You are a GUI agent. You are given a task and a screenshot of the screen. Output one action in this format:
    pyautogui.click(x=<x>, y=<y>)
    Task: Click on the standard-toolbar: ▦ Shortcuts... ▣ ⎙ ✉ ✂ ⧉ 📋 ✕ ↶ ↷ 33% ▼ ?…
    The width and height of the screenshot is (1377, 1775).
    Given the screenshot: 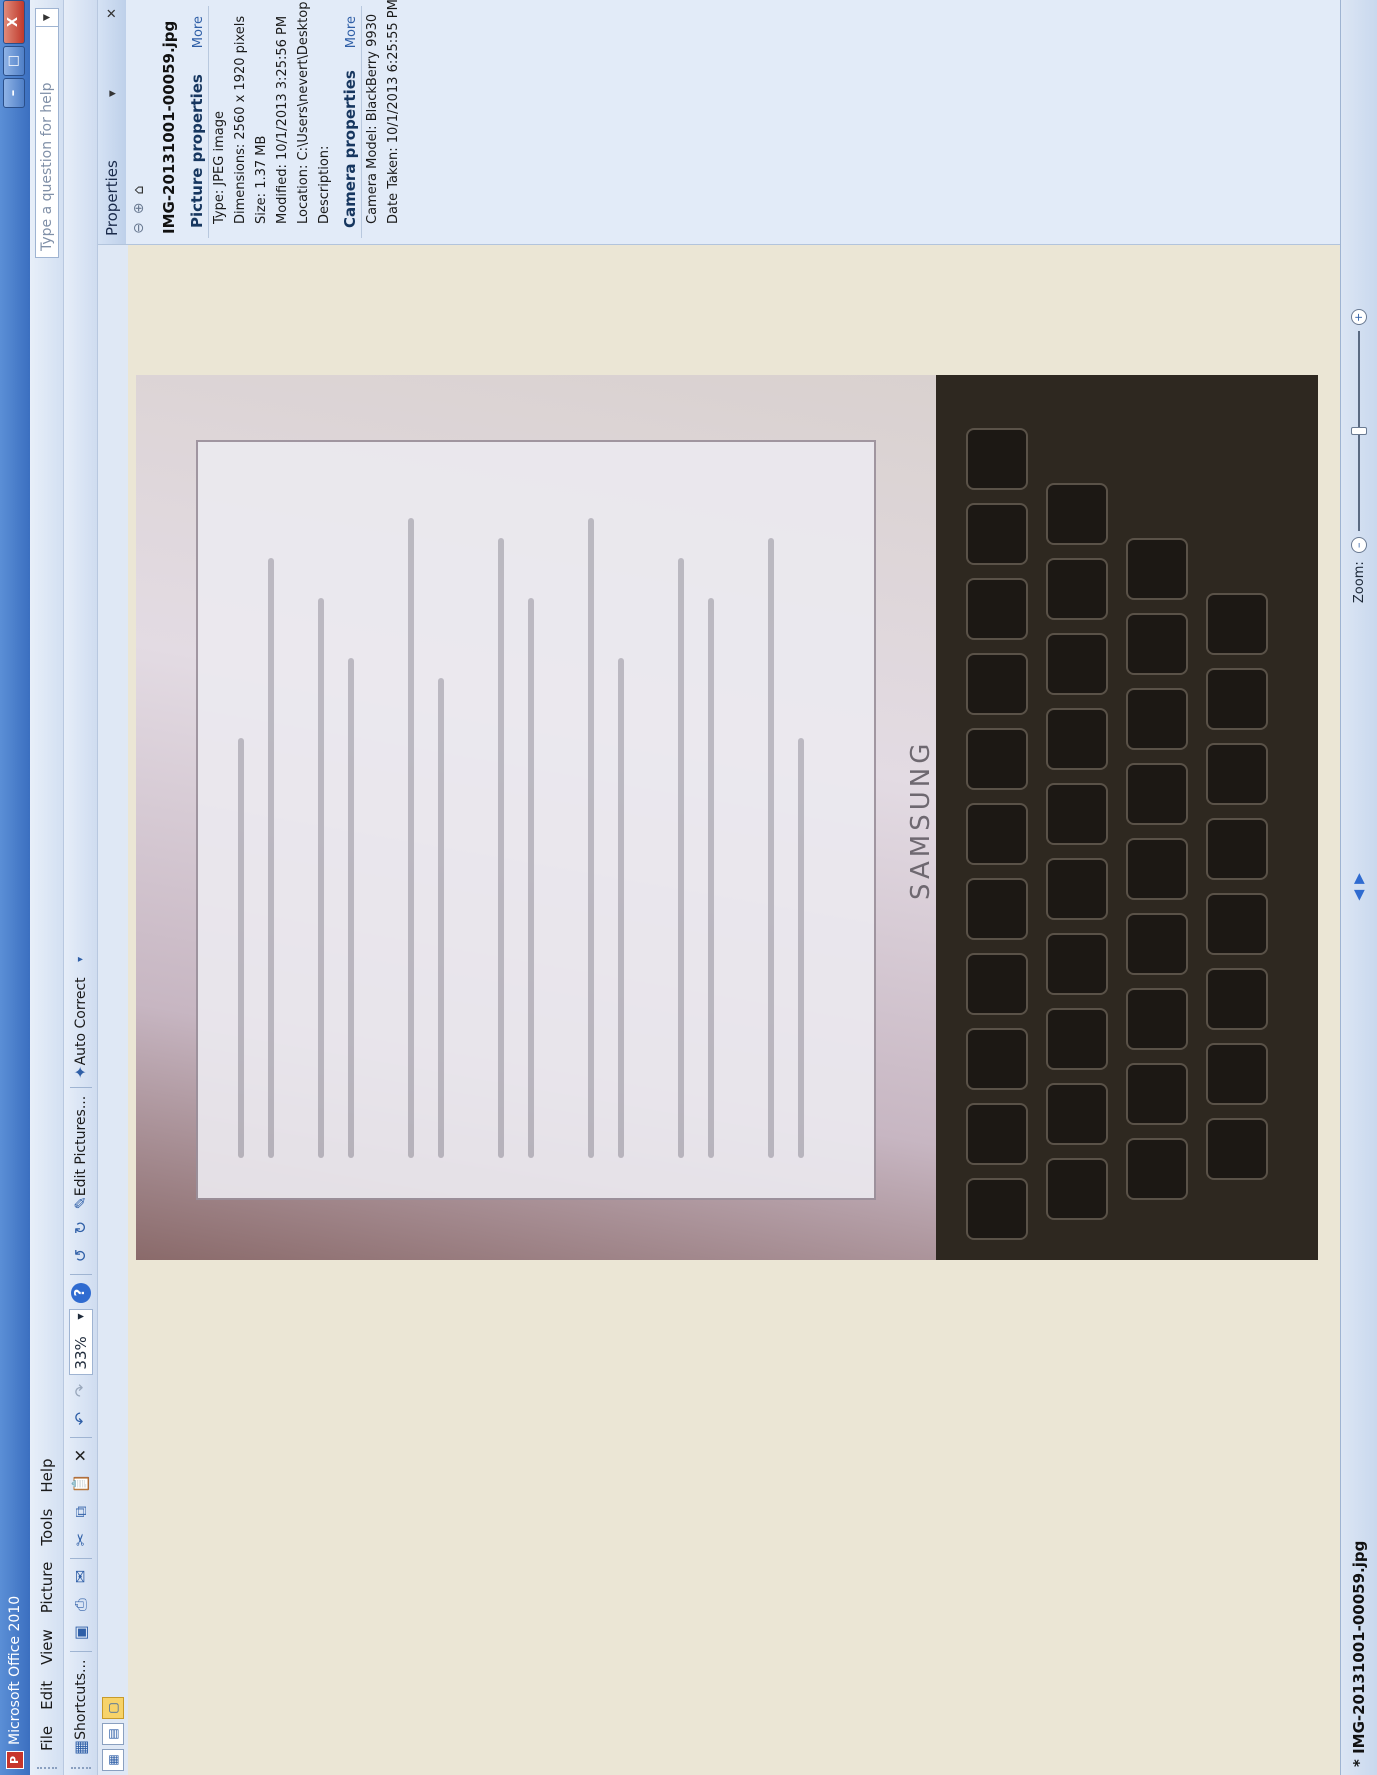 What is the action you would take?
    pyautogui.click(x=81, y=887)
    